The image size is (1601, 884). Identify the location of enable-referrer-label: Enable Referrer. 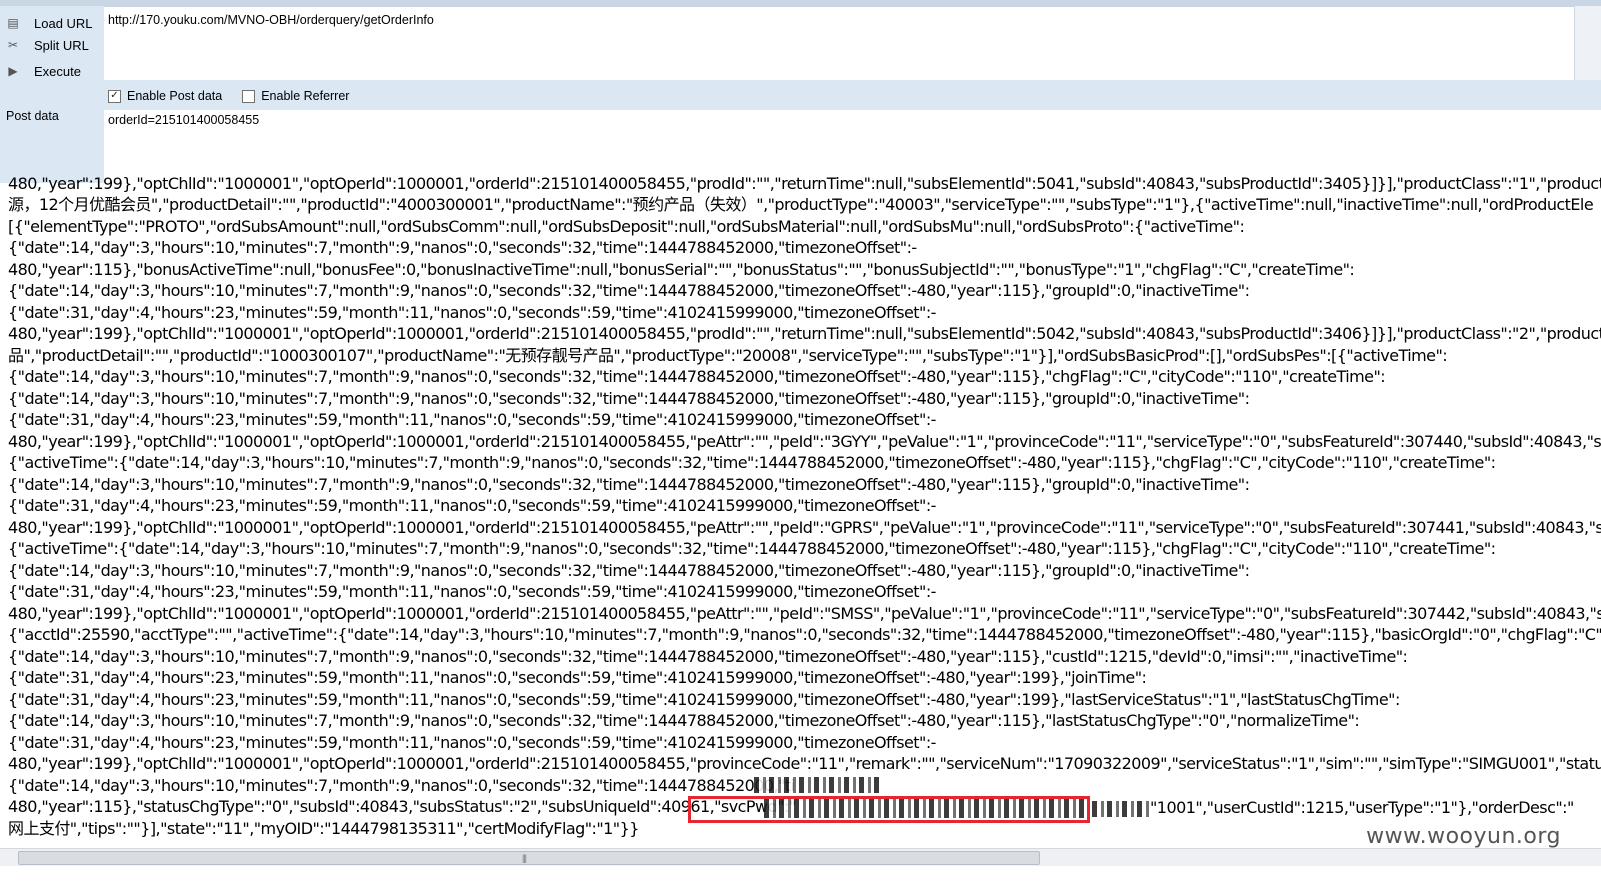
(305, 96).